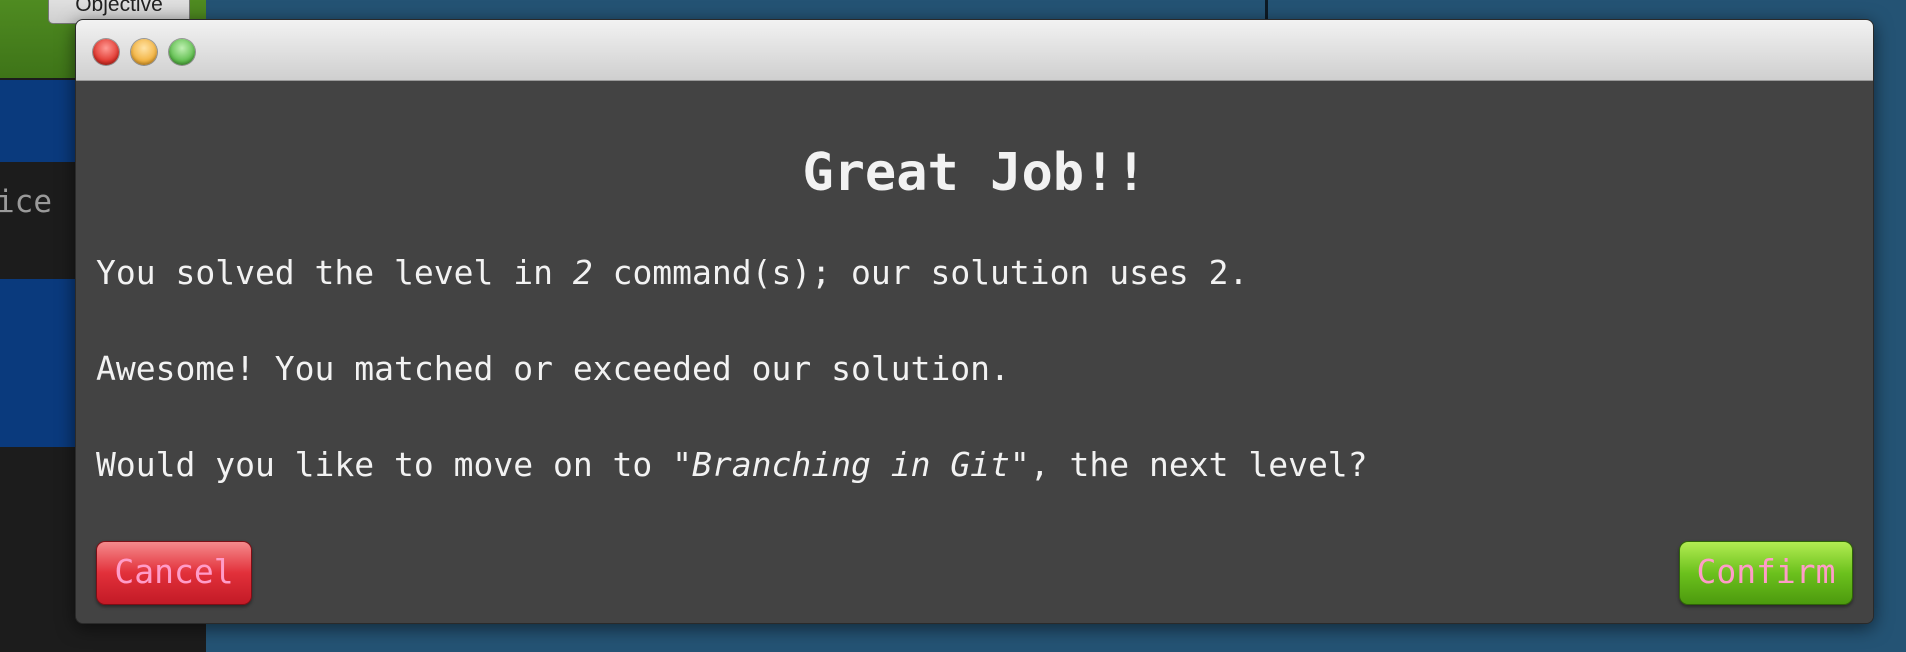  What do you see at coordinates (182, 52) in the screenshot?
I see `zoom-window-icon` at bounding box center [182, 52].